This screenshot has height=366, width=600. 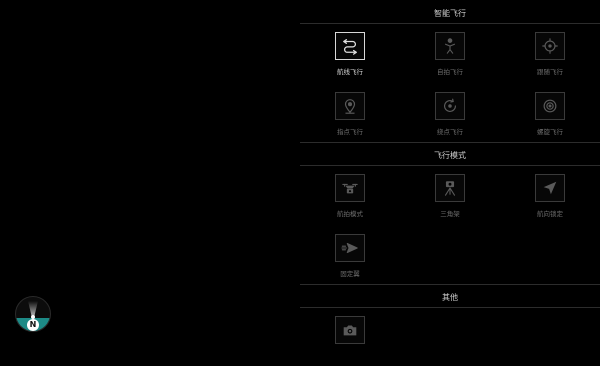 What do you see at coordinates (450, 188) in the screenshot?
I see `tripod-icon` at bounding box center [450, 188].